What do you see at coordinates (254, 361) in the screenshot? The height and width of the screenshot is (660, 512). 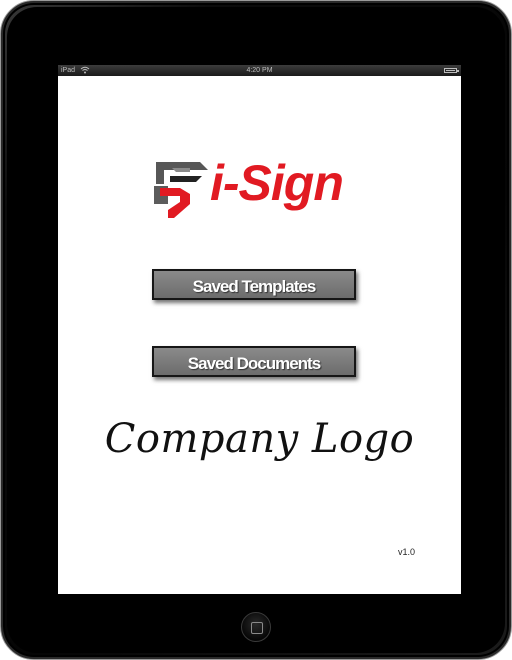 I see `saved-documents-button: Saved Documents` at bounding box center [254, 361].